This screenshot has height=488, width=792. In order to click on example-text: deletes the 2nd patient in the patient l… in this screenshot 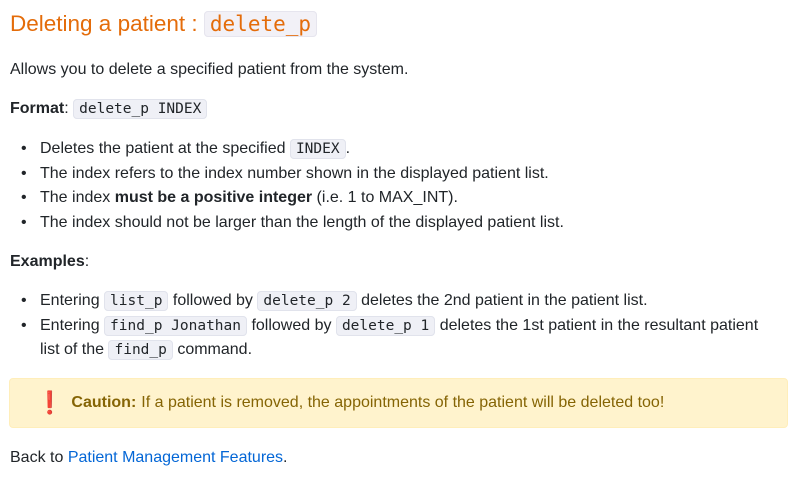, I will do `click(502, 300)`.